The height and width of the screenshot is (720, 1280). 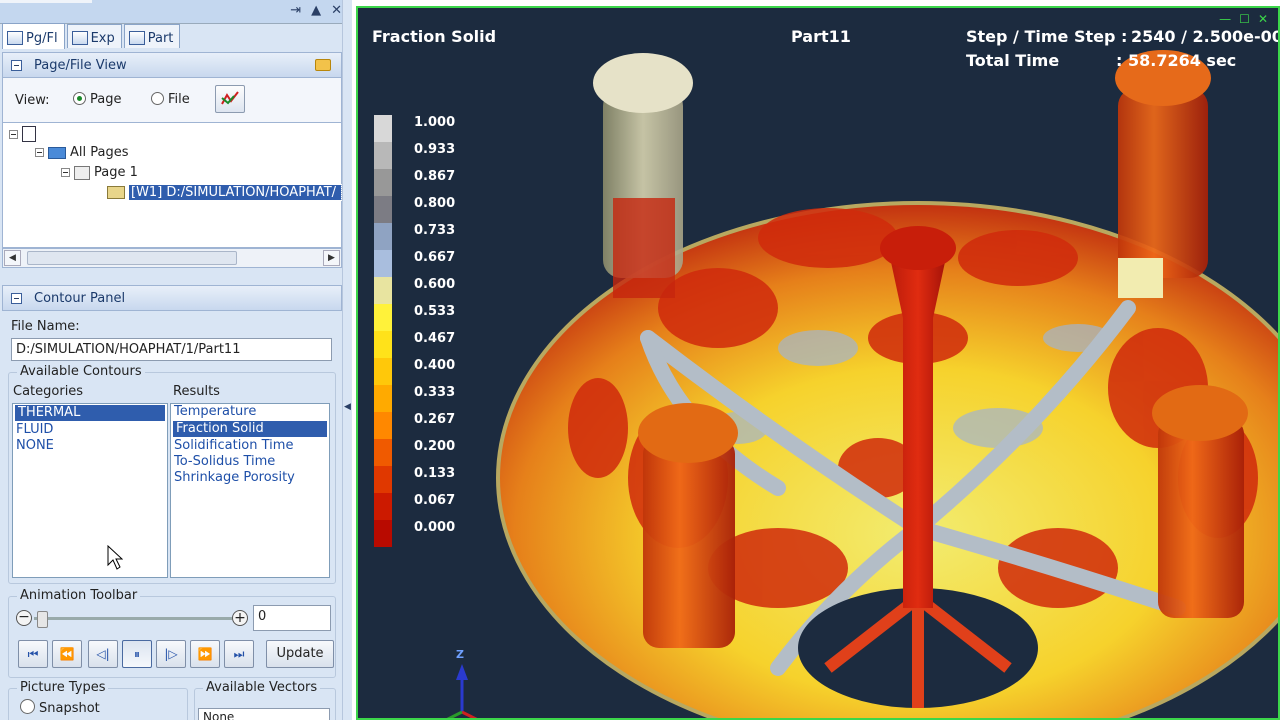 What do you see at coordinates (235, 192) in the screenshot?
I see `file-node-label: [W1] D:/SIMULATION/HOAPHAT/` at bounding box center [235, 192].